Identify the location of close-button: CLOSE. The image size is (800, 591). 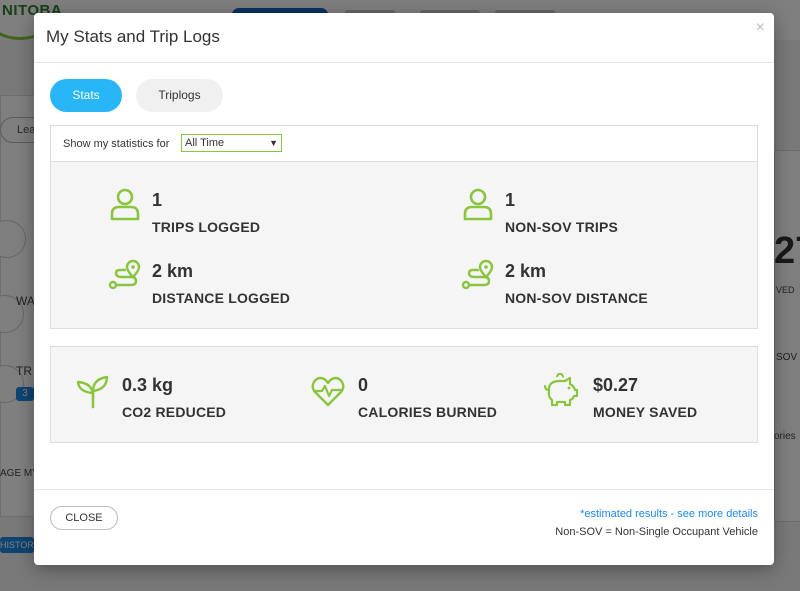
(84, 518).